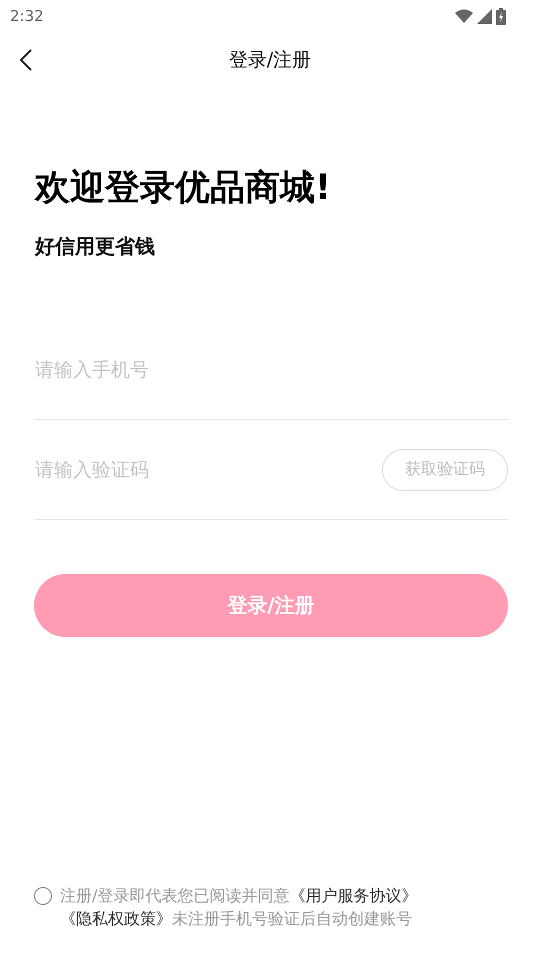 The width and height of the screenshot is (540, 960). Describe the element at coordinates (271, 370) in the screenshot. I see `phone-field: 请输入手机号` at that location.